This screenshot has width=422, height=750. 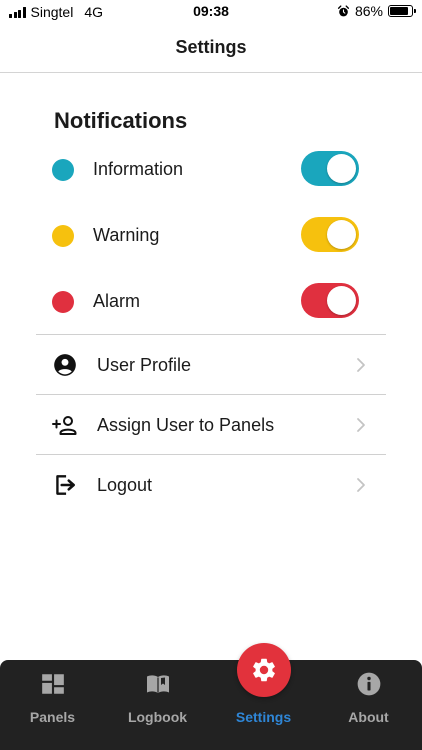 I want to click on status-right: 86%, so click(x=376, y=11).